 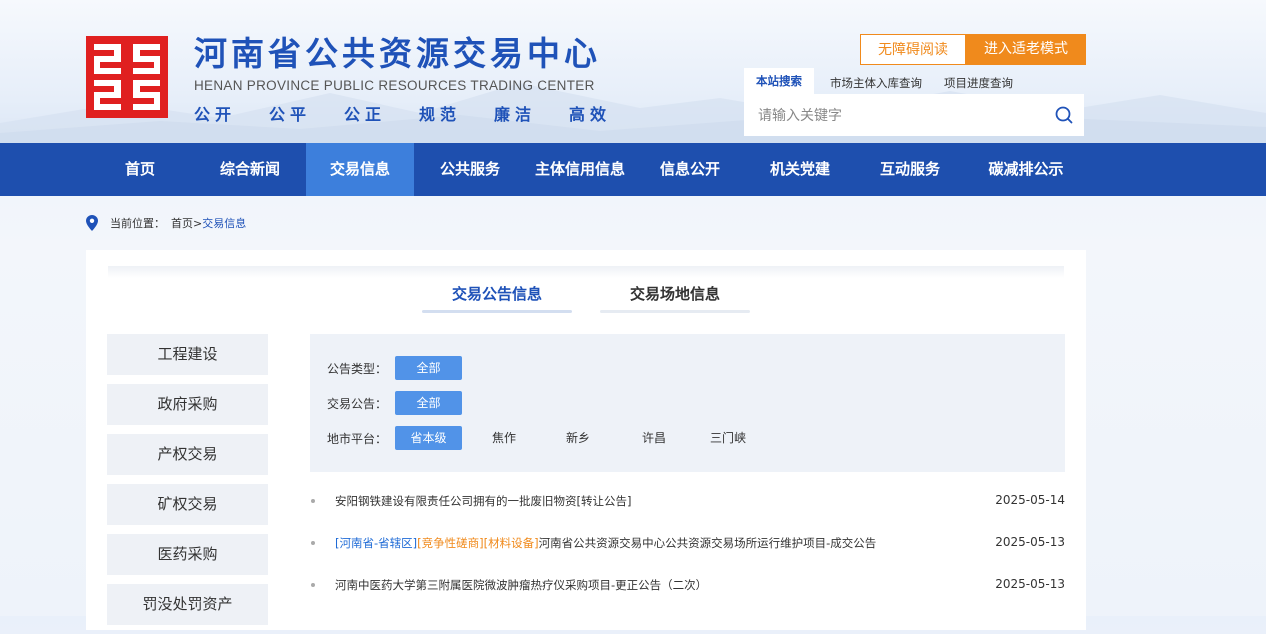 I want to click on nav-interactive-service: 互动服务, so click(x=910, y=169).